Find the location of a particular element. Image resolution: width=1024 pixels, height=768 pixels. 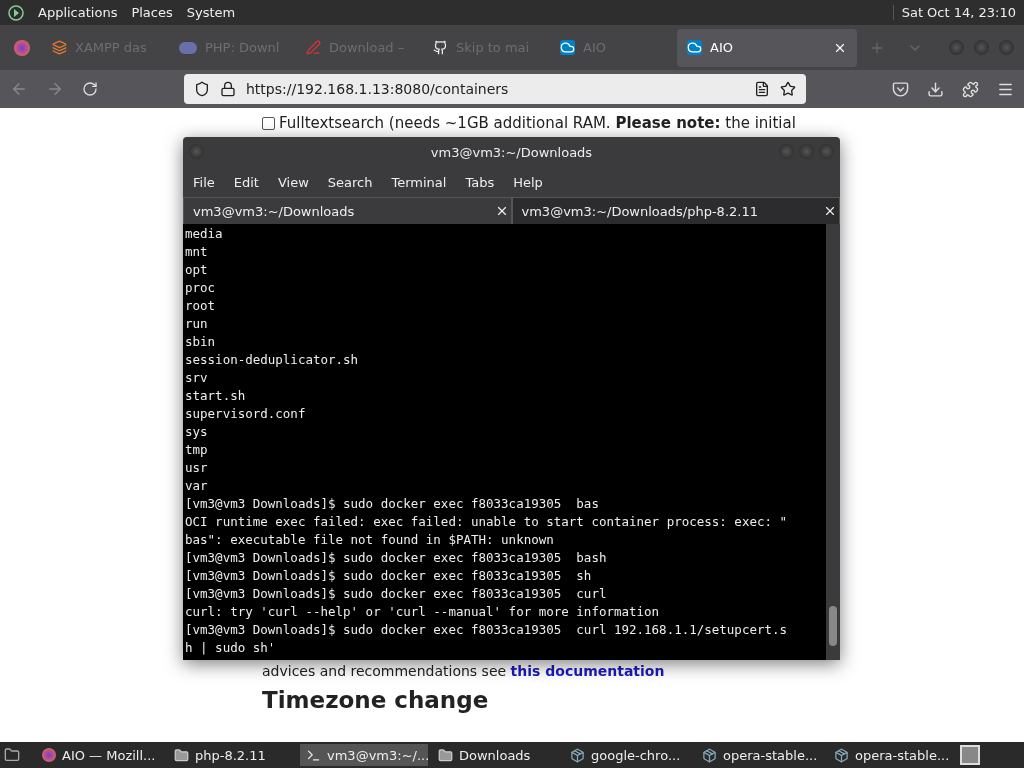

terminal-line: [vm3@vm3 Downloads]$ sudo docker exec f8033ca19305 curl 192.168.1.1/setupcert.s is located at coordinates (486, 630).